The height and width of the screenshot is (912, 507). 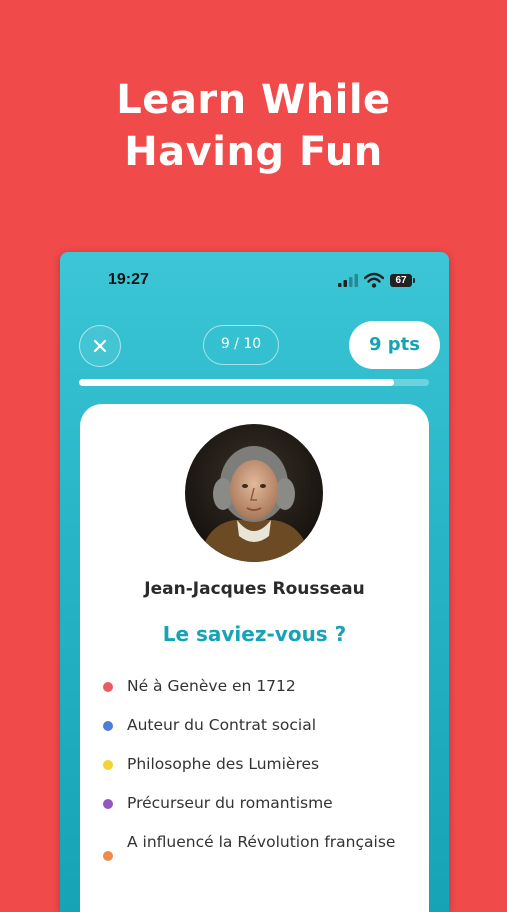 I want to click on fact-text: Né à Genève en 1712, so click(x=211, y=686).